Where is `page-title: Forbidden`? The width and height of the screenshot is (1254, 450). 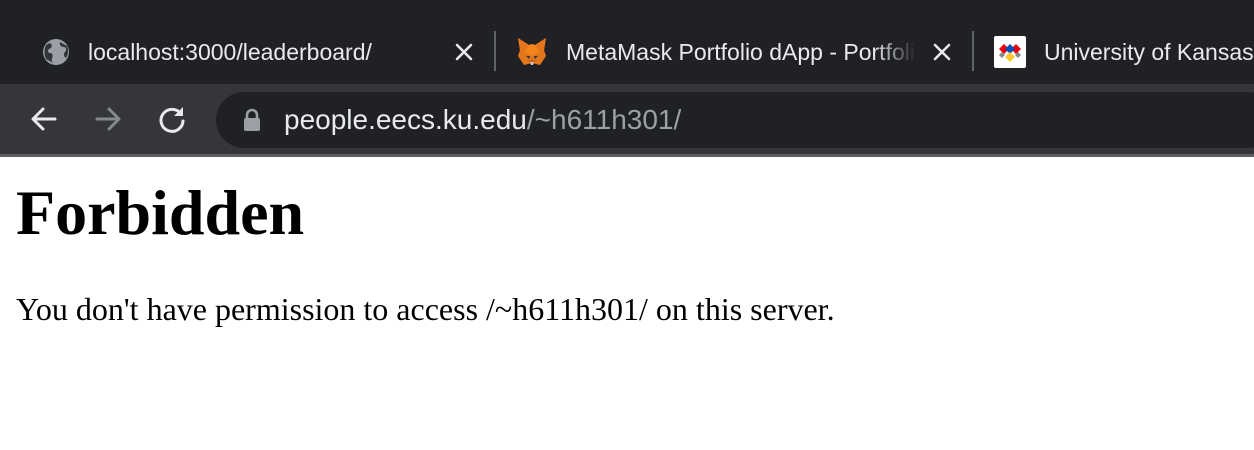 page-title: Forbidden is located at coordinates (160, 212).